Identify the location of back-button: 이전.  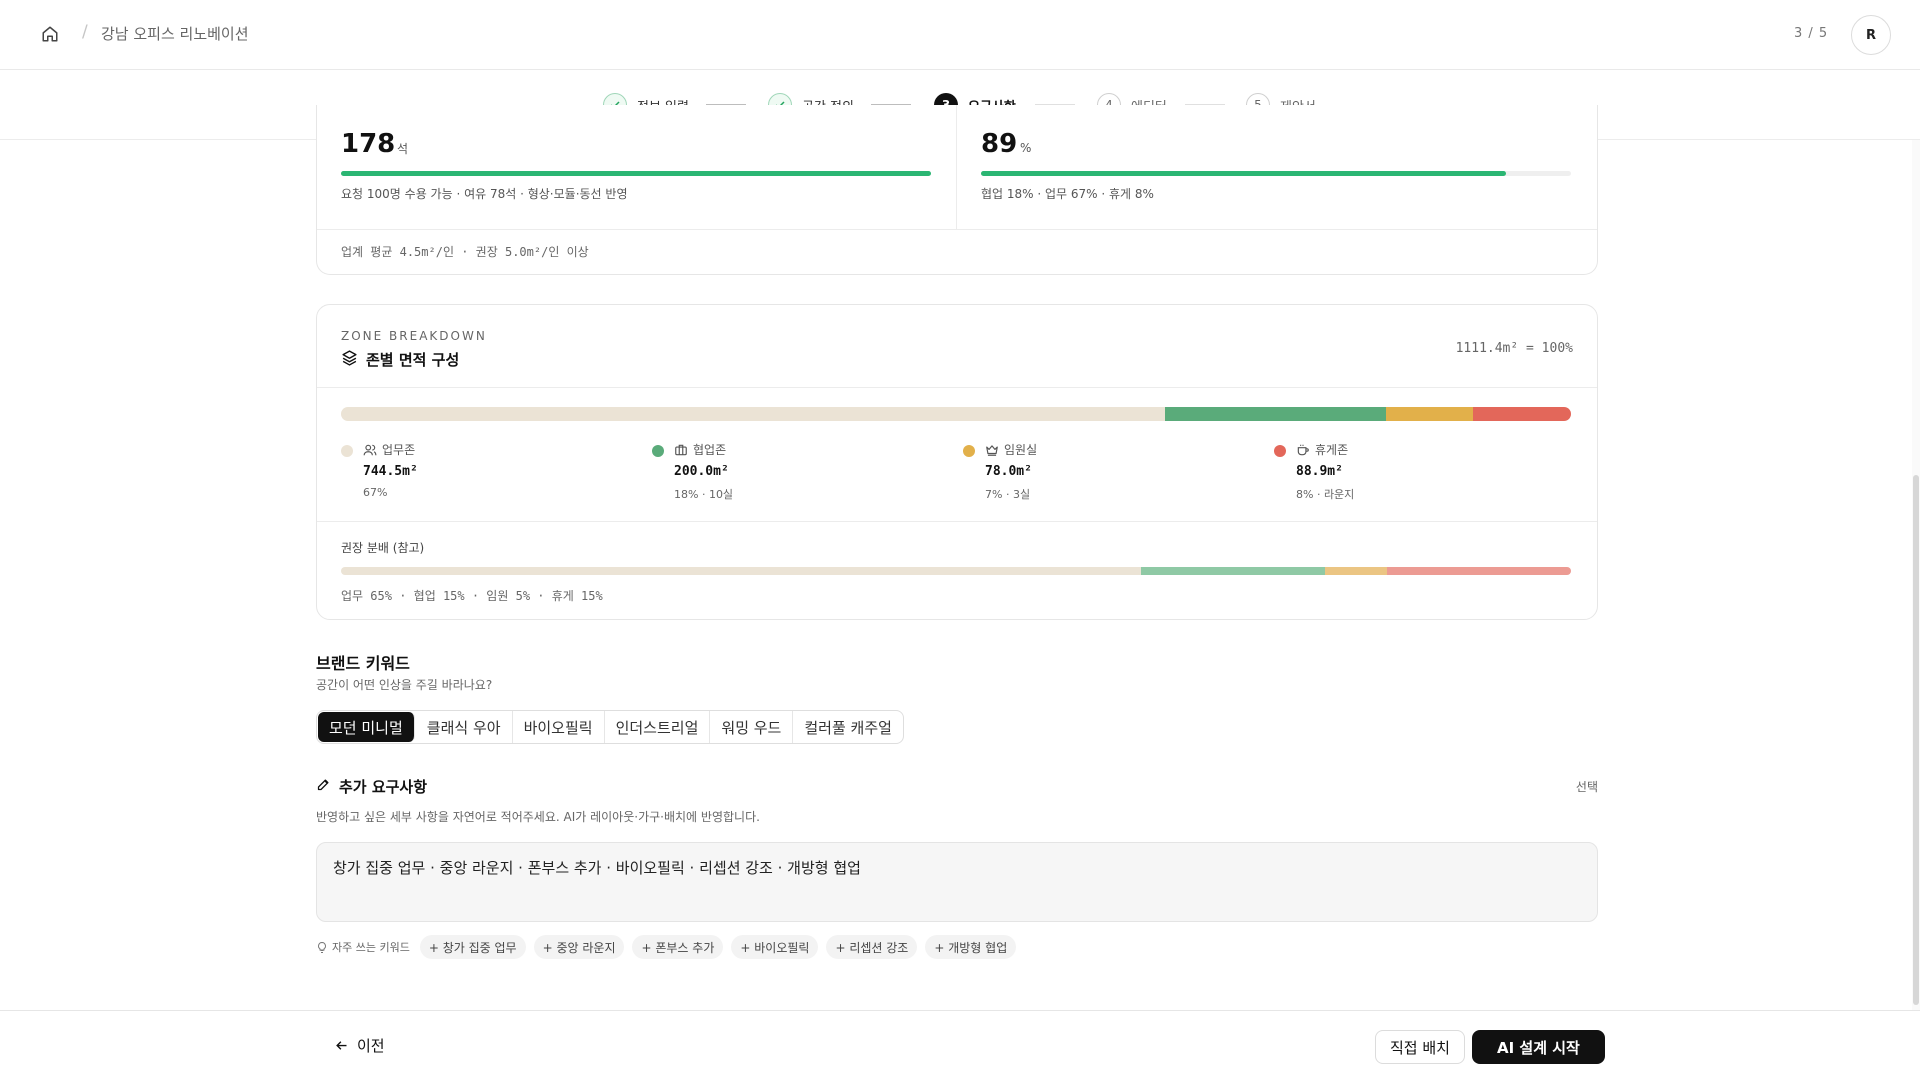
(359, 1045).